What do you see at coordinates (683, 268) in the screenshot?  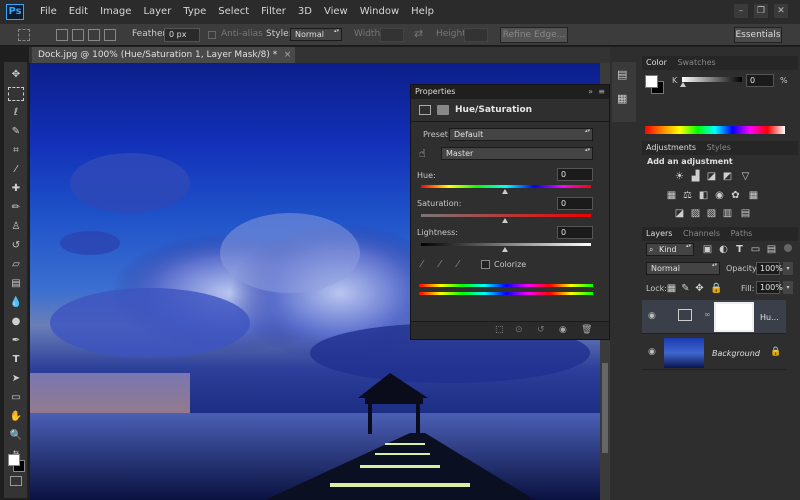 I see `blend-mode-select: Normal` at bounding box center [683, 268].